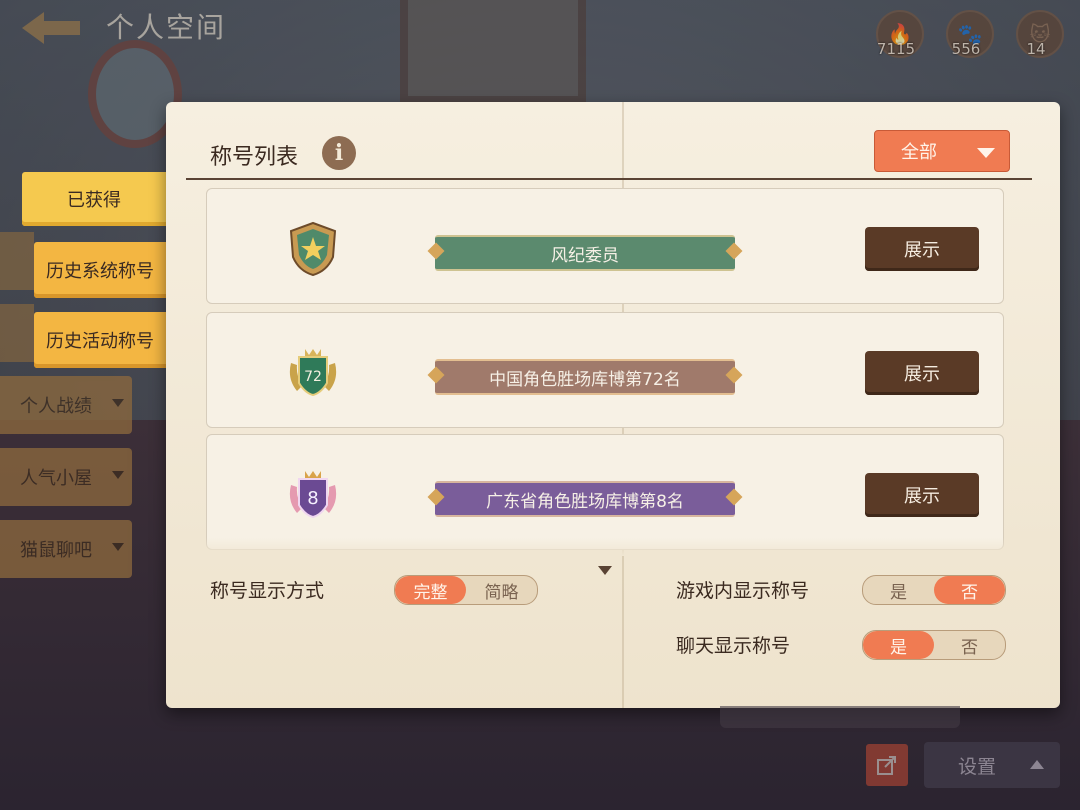 The height and width of the screenshot is (810, 1080). Describe the element at coordinates (969, 645) in the screenshot. I see `chat-title-no-option: 否` at that location.